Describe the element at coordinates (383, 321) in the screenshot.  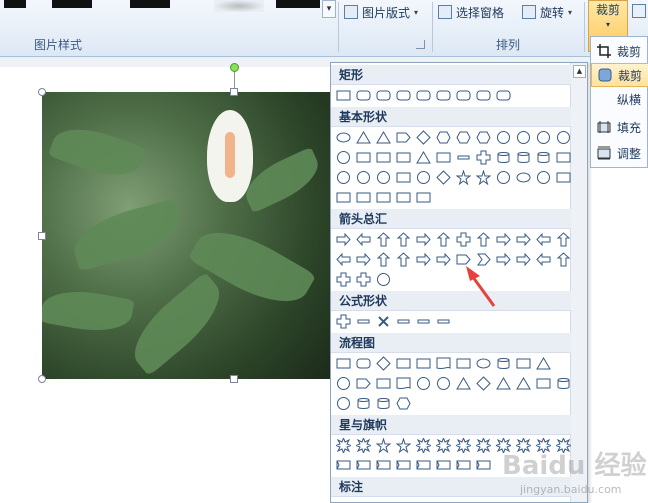
I see `shape-times-icon` at that location.